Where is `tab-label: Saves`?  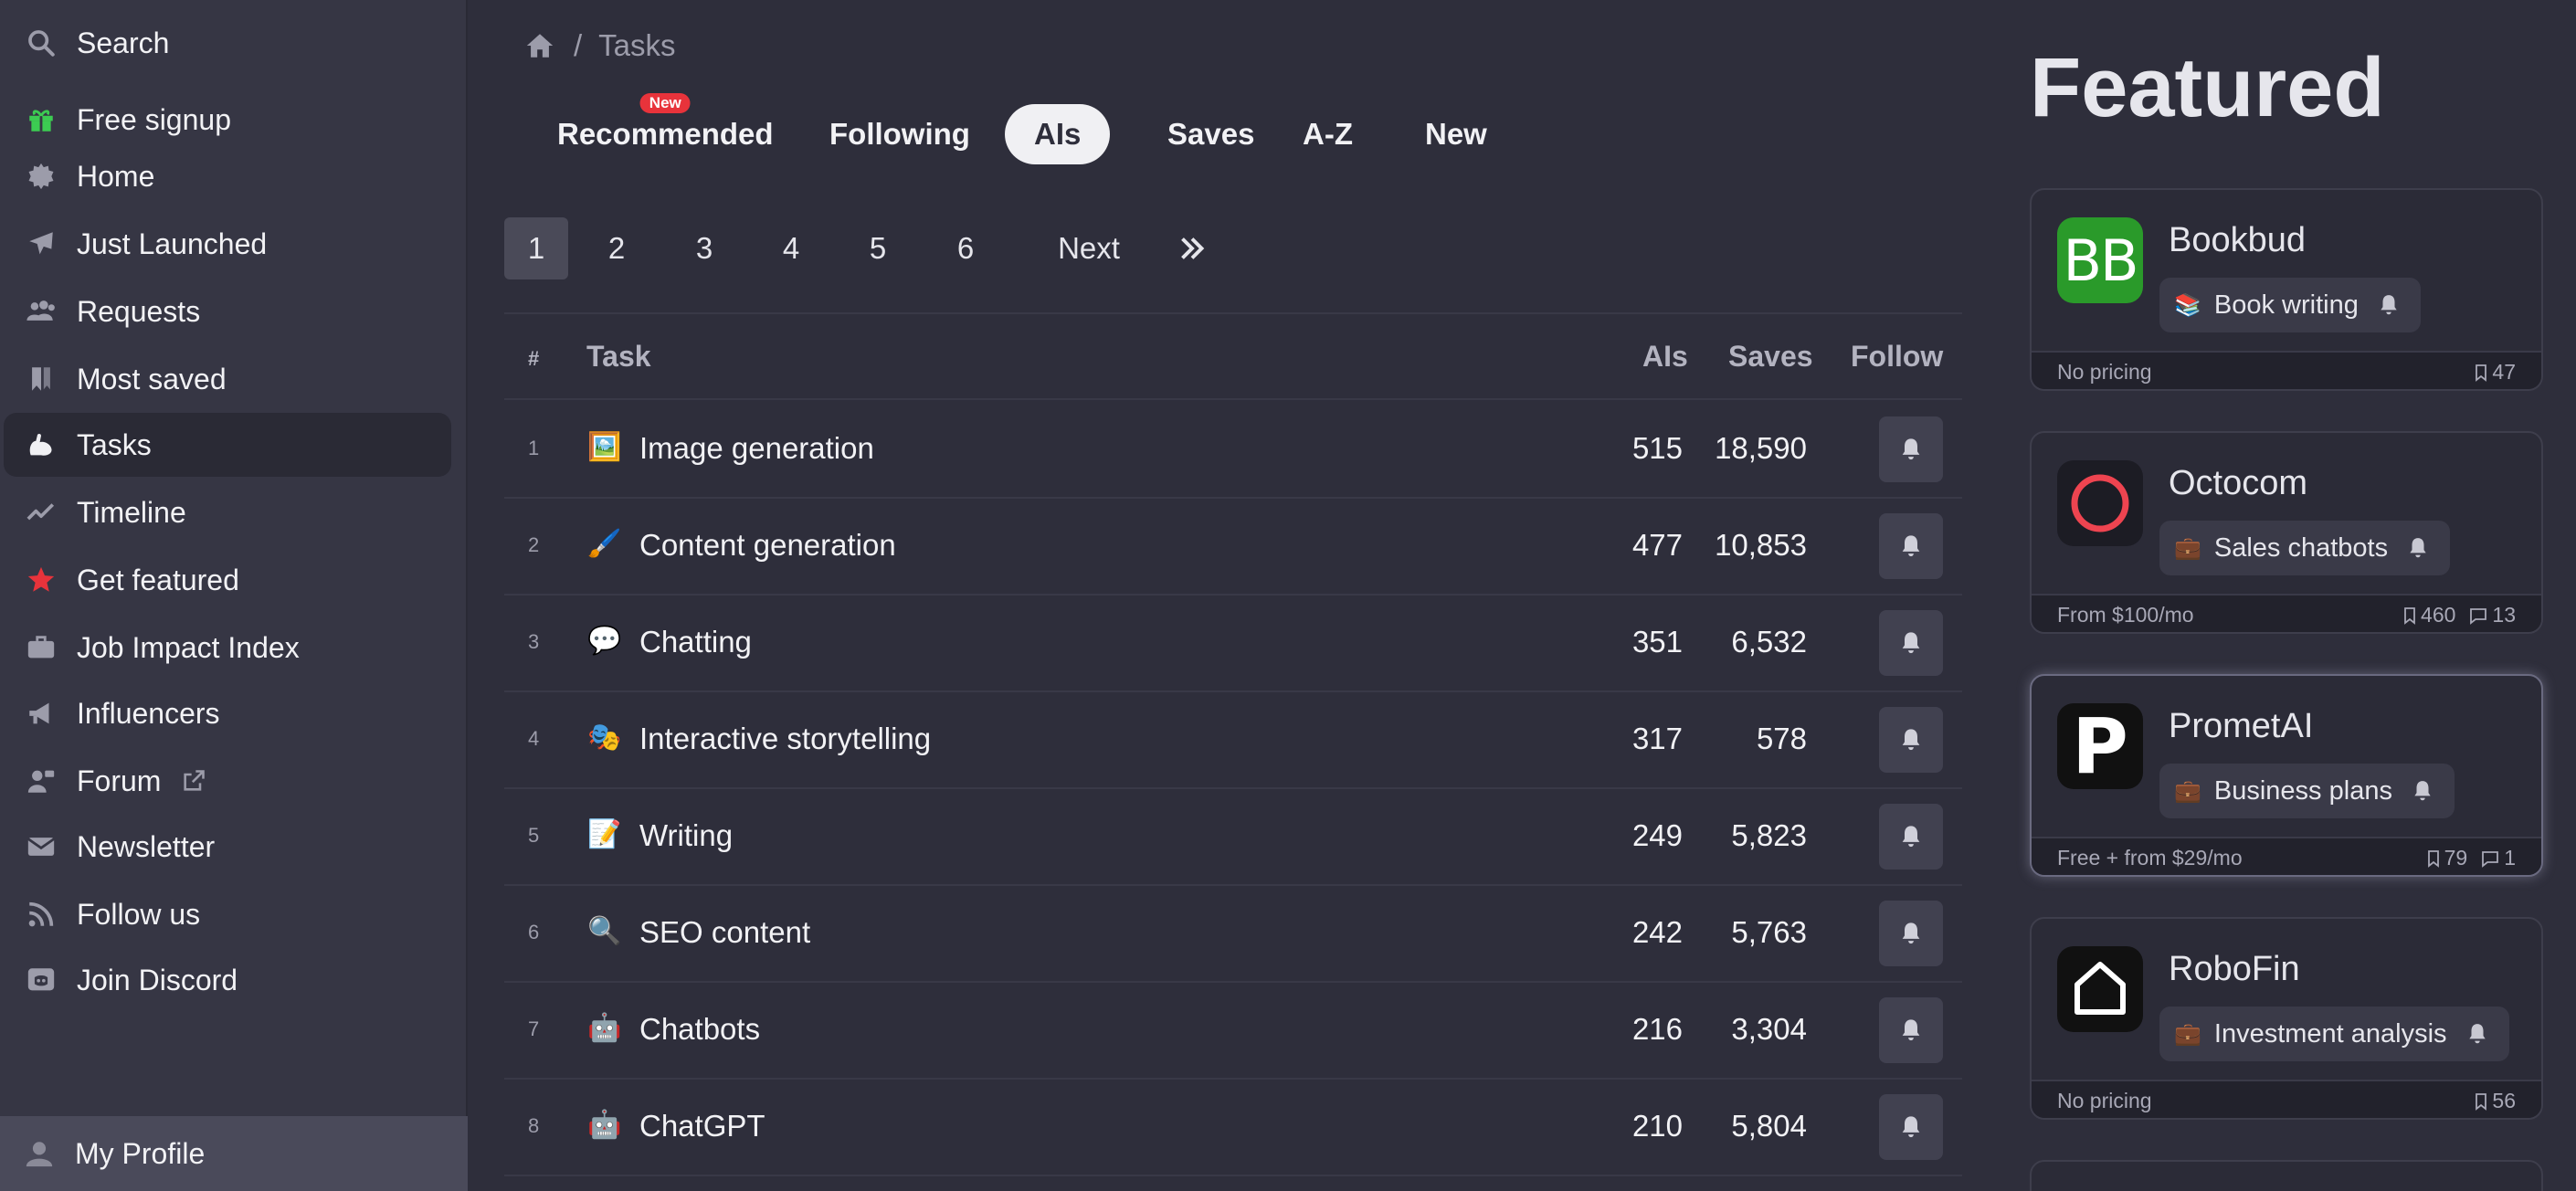
tab-label: Saves is located at coordinates (1211, 134).